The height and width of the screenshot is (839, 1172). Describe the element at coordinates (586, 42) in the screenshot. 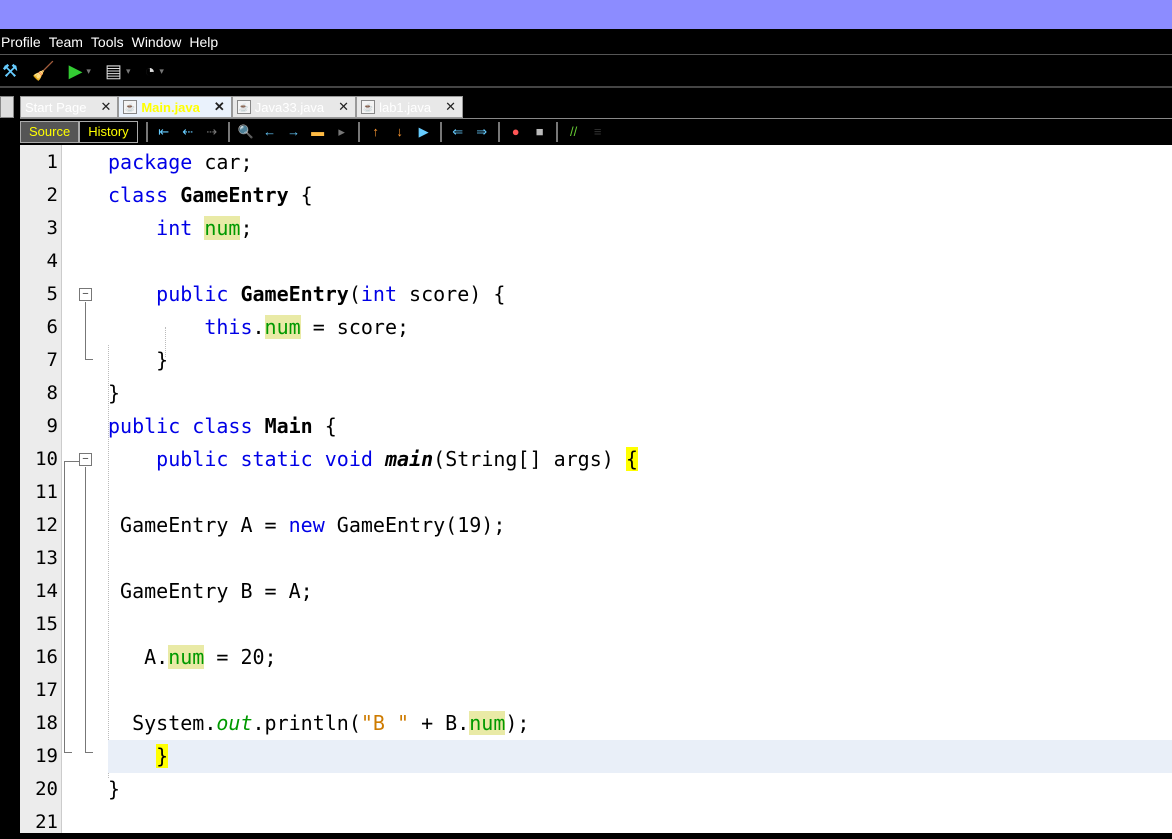

I see `menu-bar: Profile Team Tools Window Help` at that location.